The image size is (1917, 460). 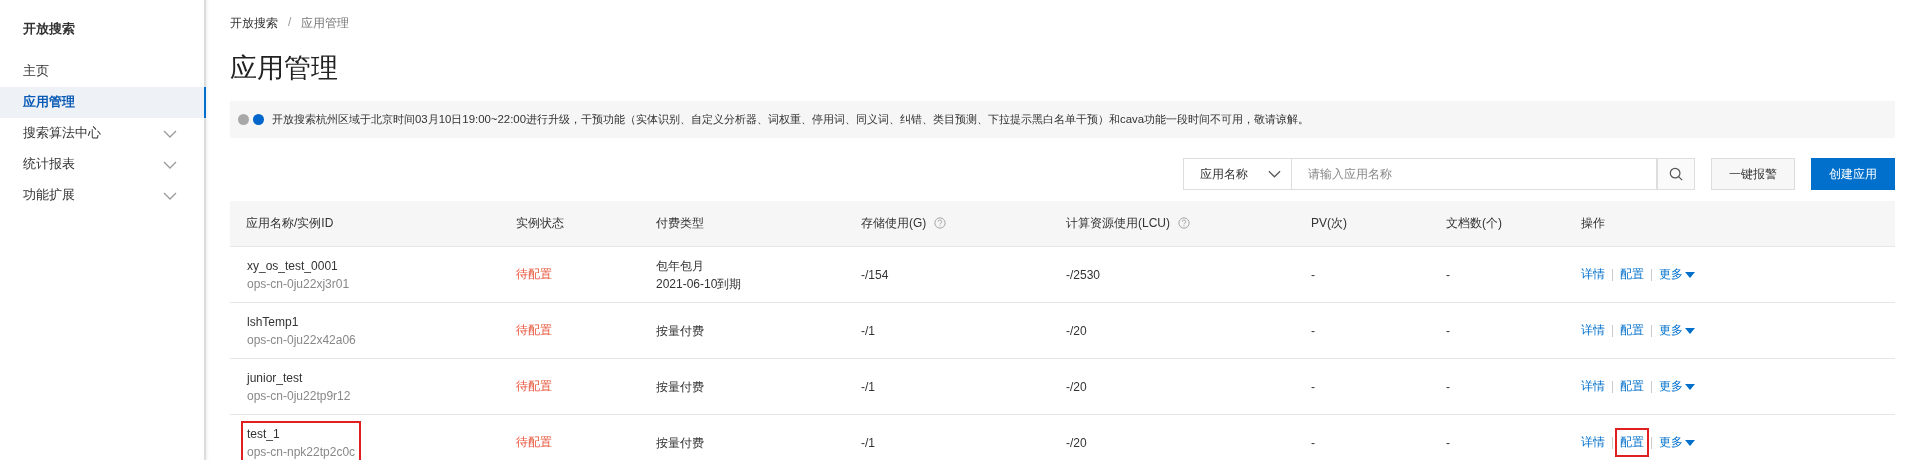 What do you see at coordinates (894, 223) in the screenshot?
I see `column-header: 存储使用(G)` at bounding box center [894, 223].